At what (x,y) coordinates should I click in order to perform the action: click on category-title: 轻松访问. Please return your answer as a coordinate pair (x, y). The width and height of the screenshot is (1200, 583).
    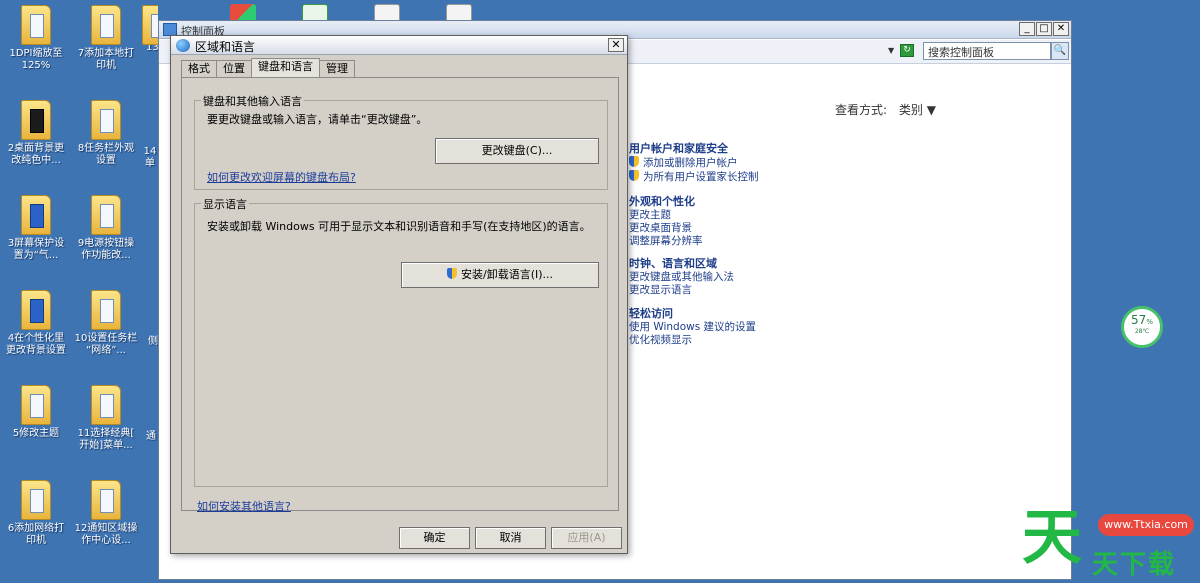
    Looking at the image, I should click on (692, 314).